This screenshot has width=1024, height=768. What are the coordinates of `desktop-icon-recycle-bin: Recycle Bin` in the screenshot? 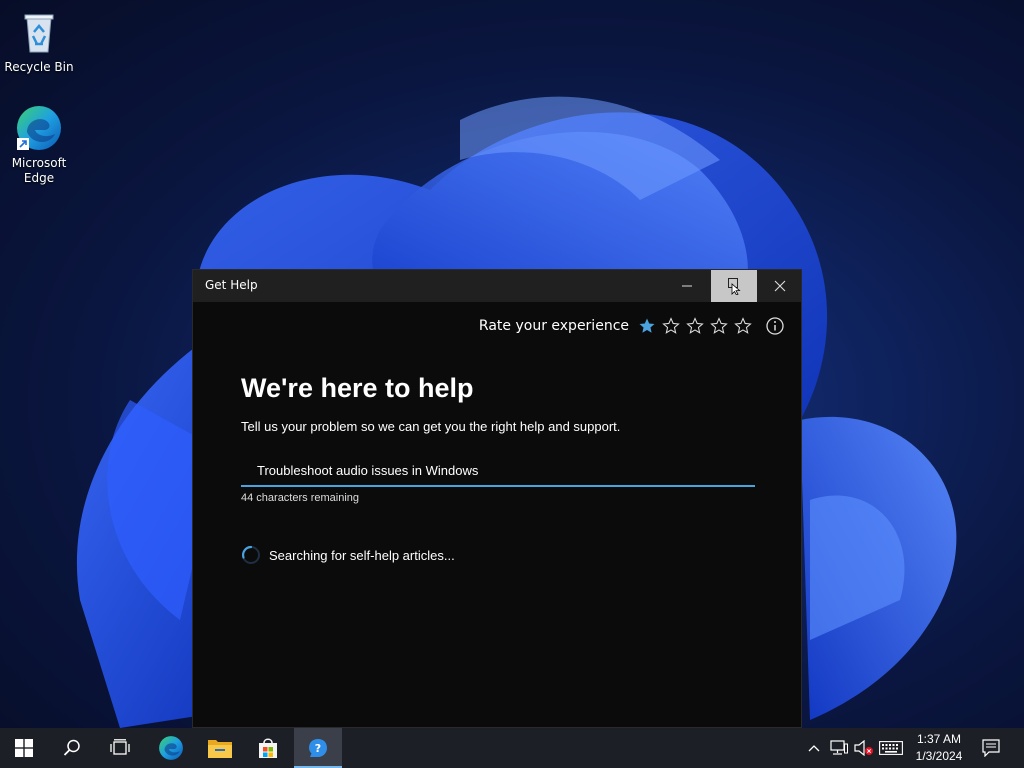 It's located at (39, 41).